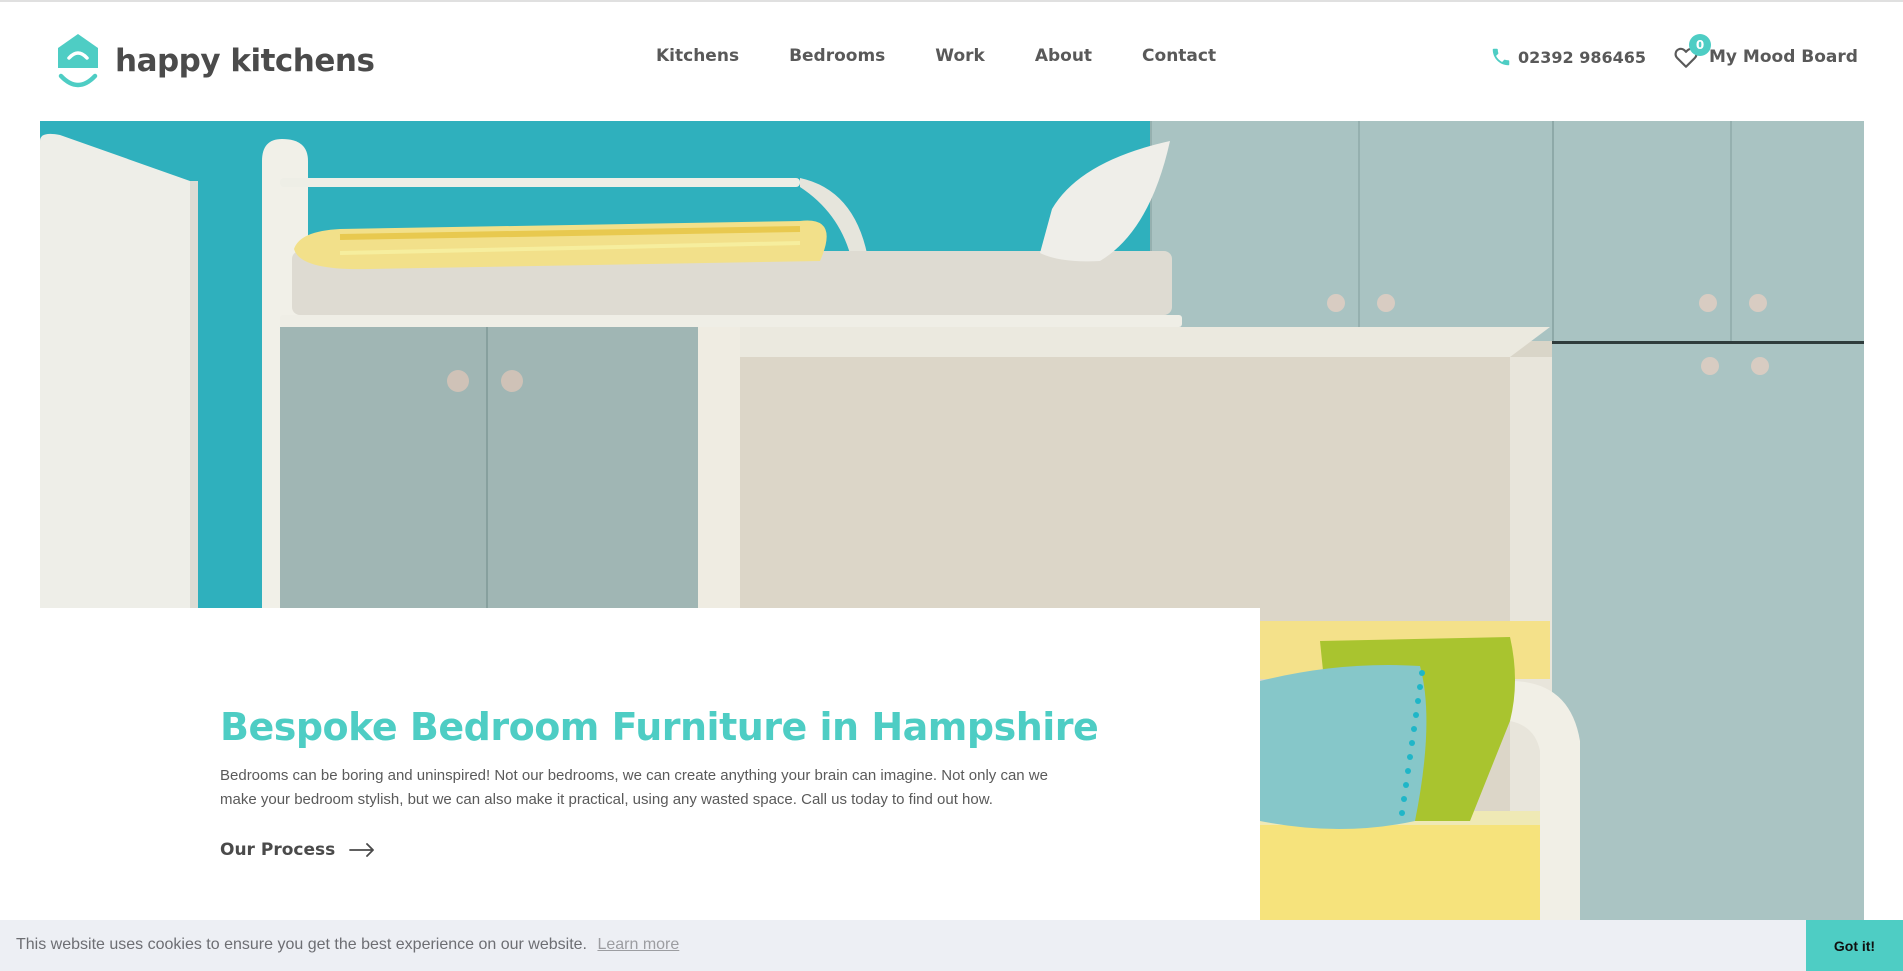  I want to click on logo-link: happy kitchens, so click(215, 61).